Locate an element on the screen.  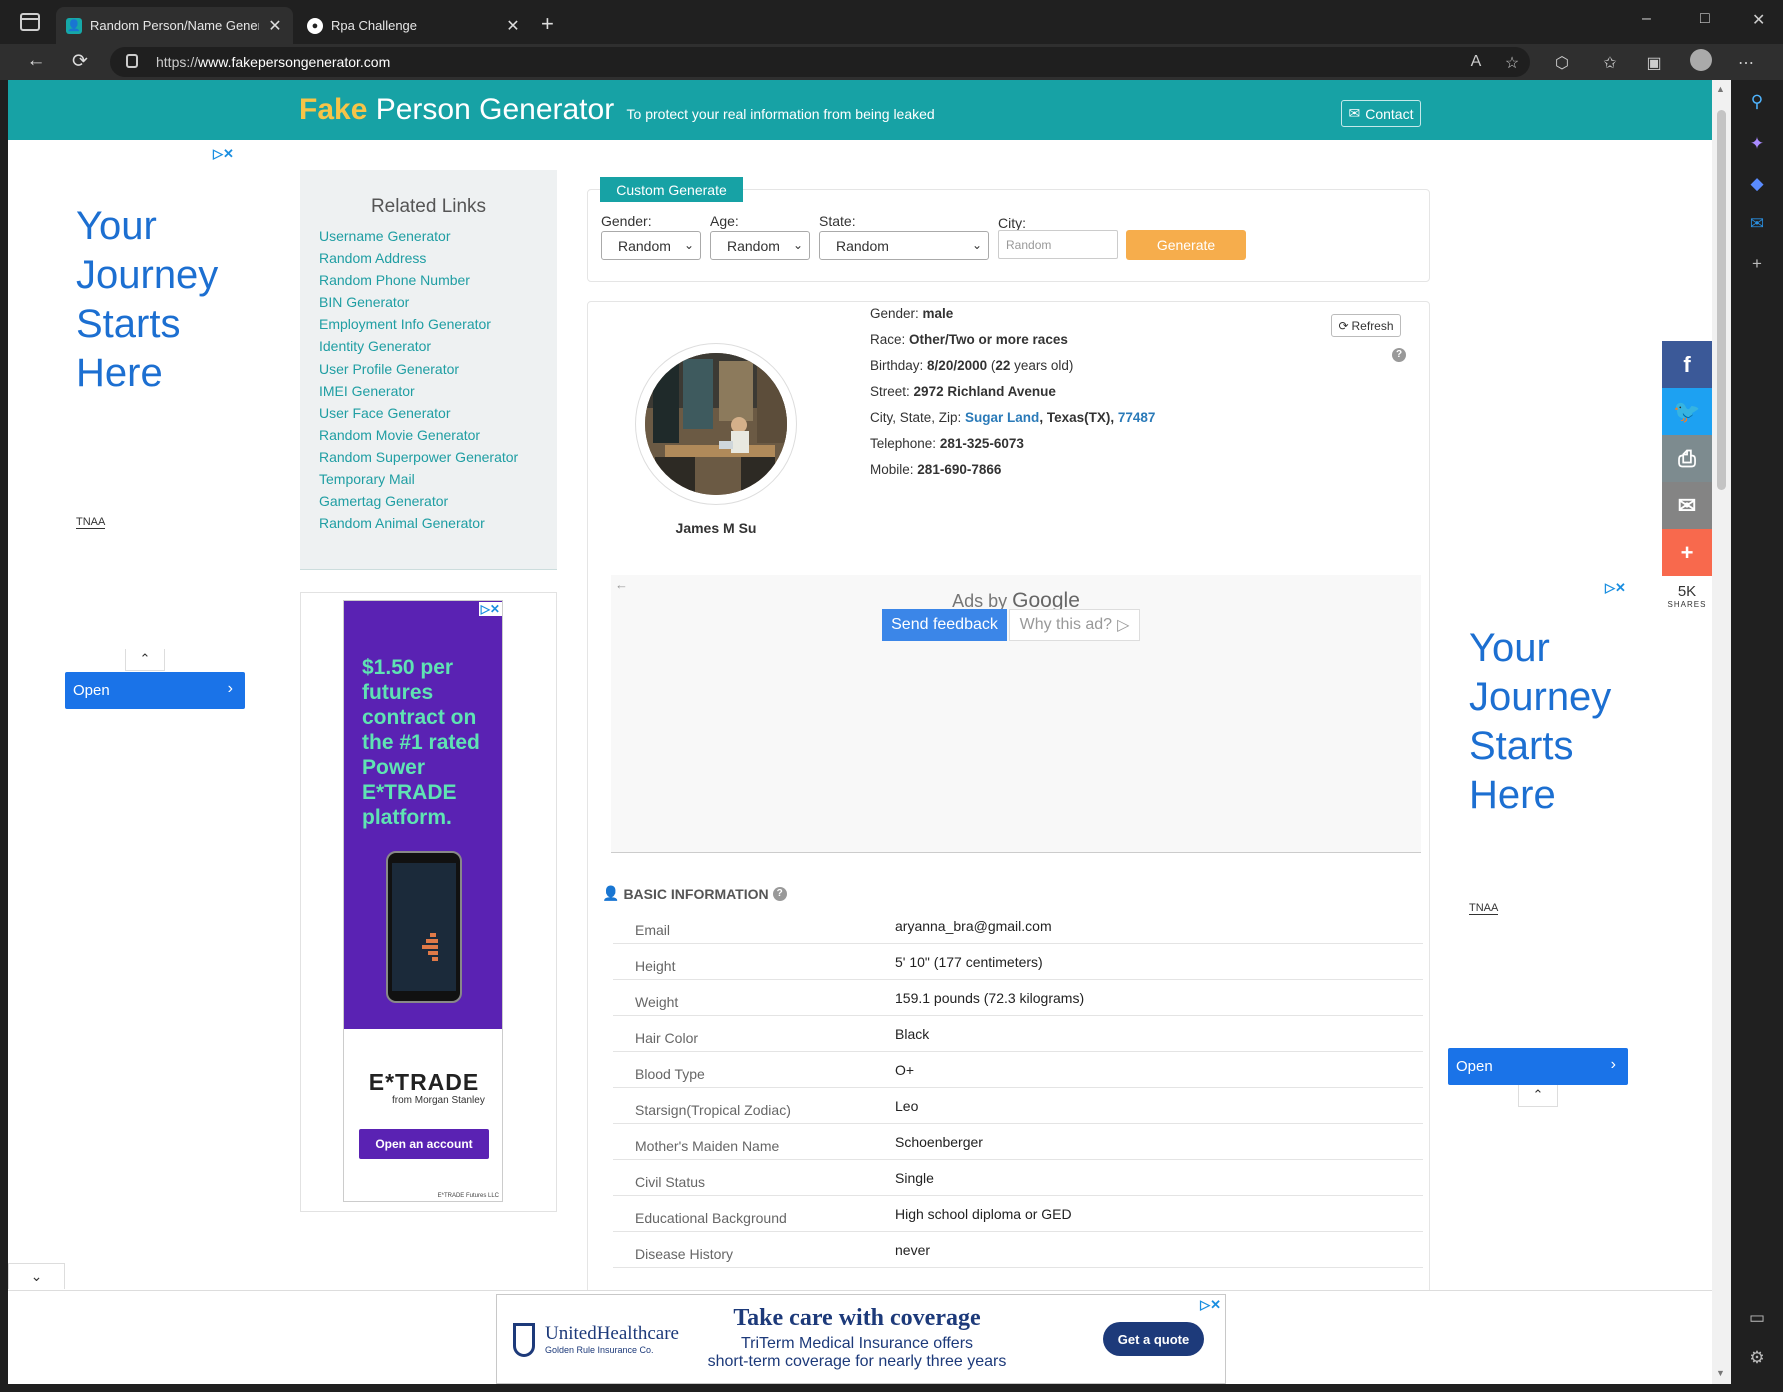
url-field: https://www.fakepersongenerator.com is located at coordinates (820, 62).